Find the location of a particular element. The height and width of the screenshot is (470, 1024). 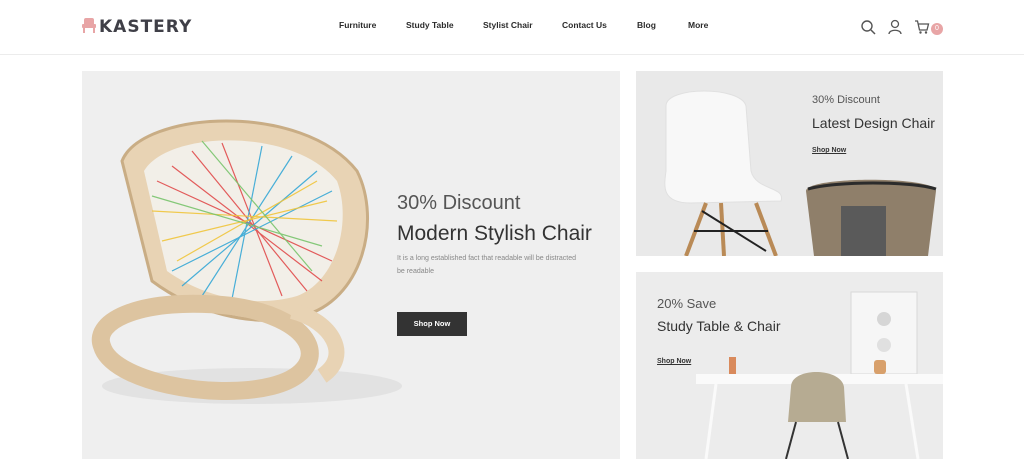

cart-icon is located at coordinates (923, 28).